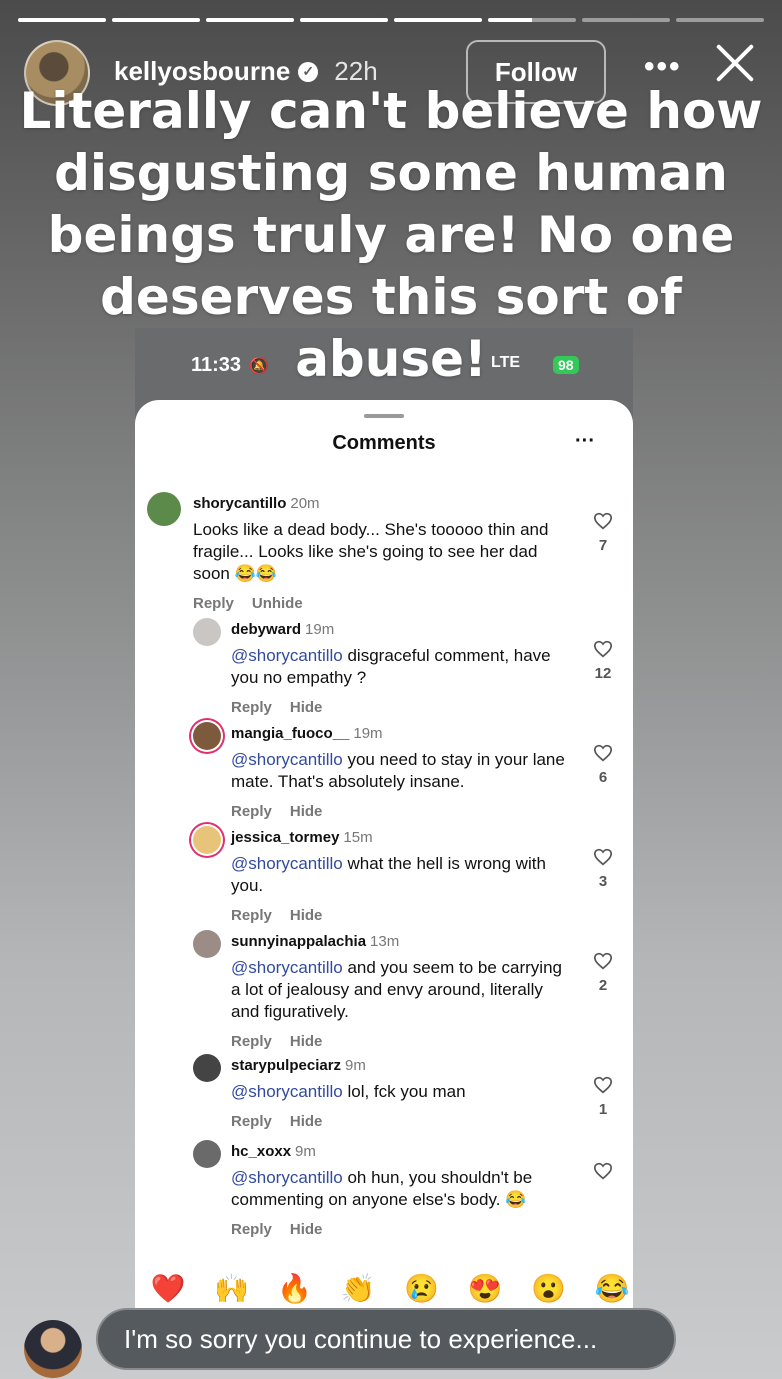 This screenshot has height=1379, width=782. Describe the element at coordinates (358, 837) in the screenshot. I see `comment-time: 15m` at that location.